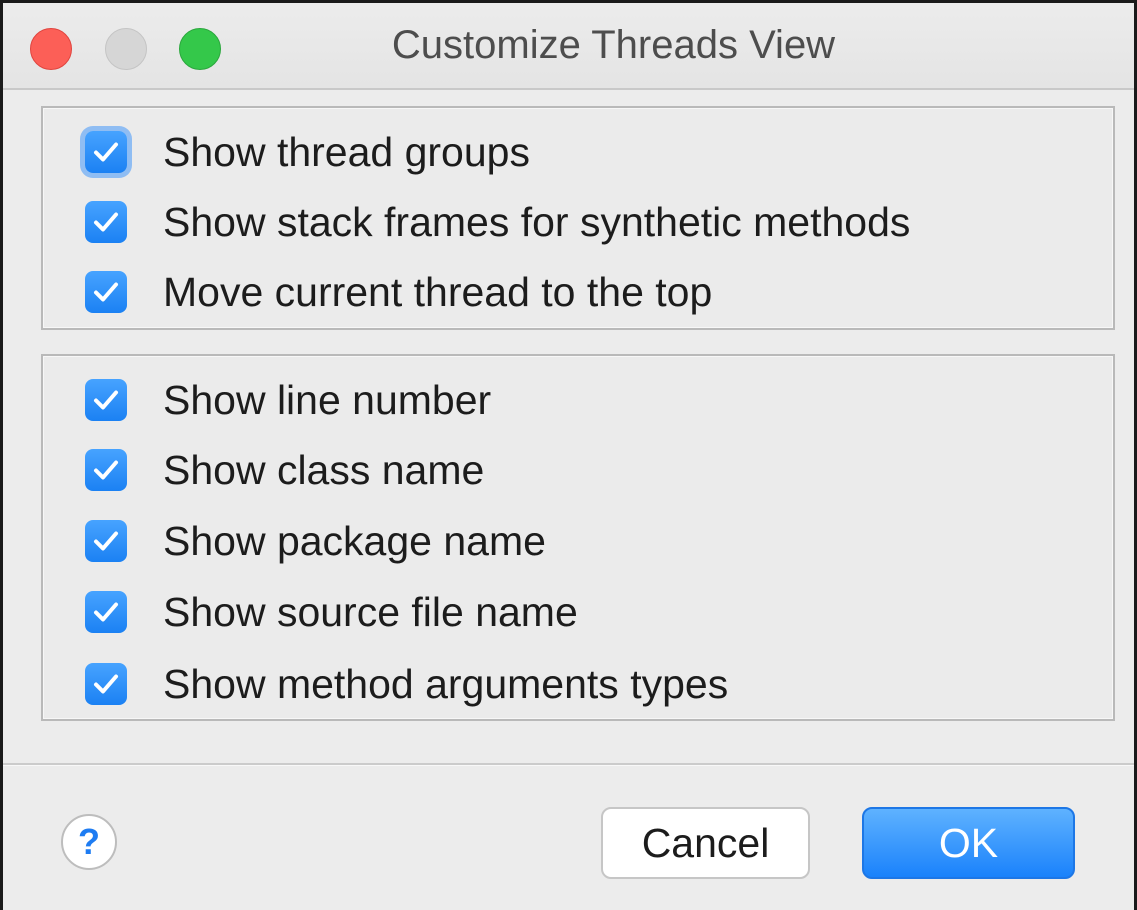  I want to click on checkbox-show-line-number: Show line number, so click(288, 400).